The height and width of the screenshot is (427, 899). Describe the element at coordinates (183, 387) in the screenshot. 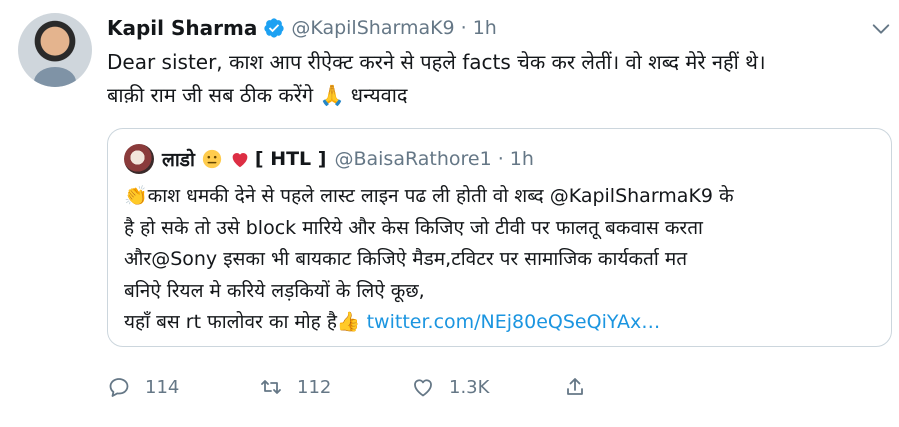

I see `reply-button: 114` at that location.